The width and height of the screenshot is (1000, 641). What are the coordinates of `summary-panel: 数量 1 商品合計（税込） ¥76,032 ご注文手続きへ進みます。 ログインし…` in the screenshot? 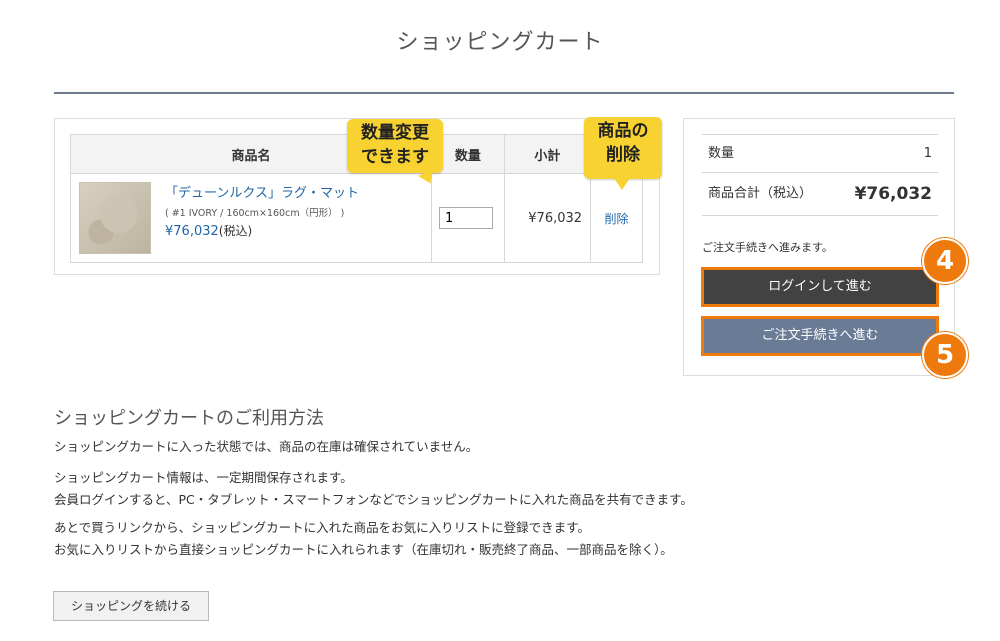 It's located at (819, 247).